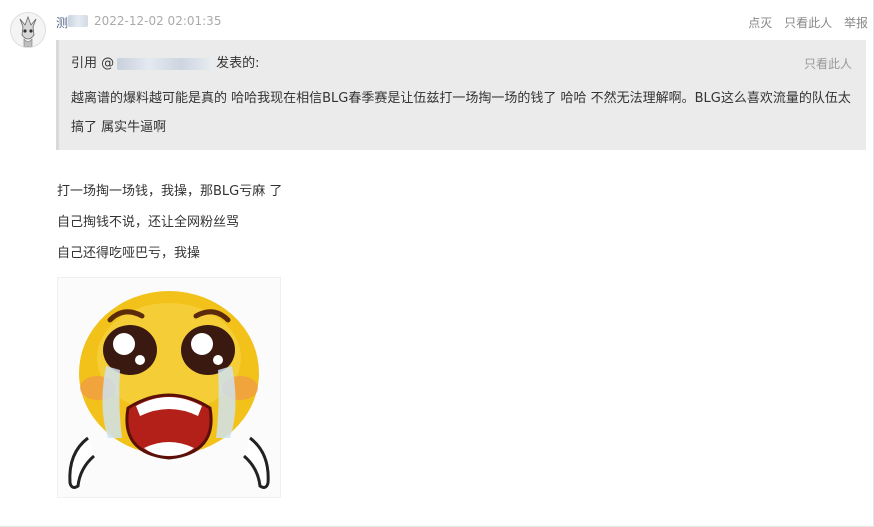 Image resolution: width=874 pixels, height=527 pixels. What do you see at coordinates (93, 63) in the screenshot?
I see `quote-prefix: 引用 @` at bounding box center [93, 63].